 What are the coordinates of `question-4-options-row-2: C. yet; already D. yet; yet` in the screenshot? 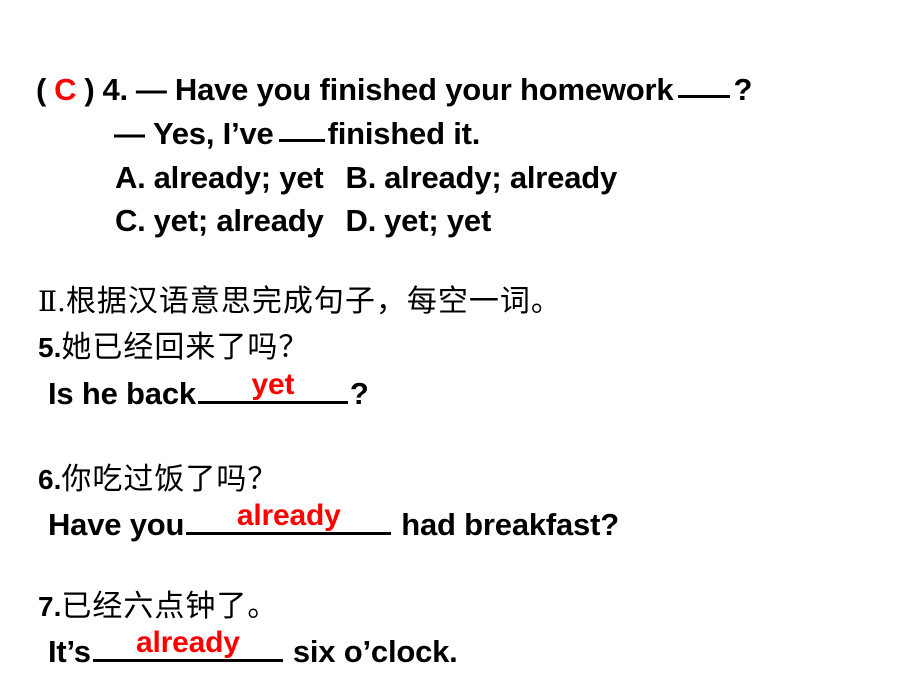 It's located at (303, 220).